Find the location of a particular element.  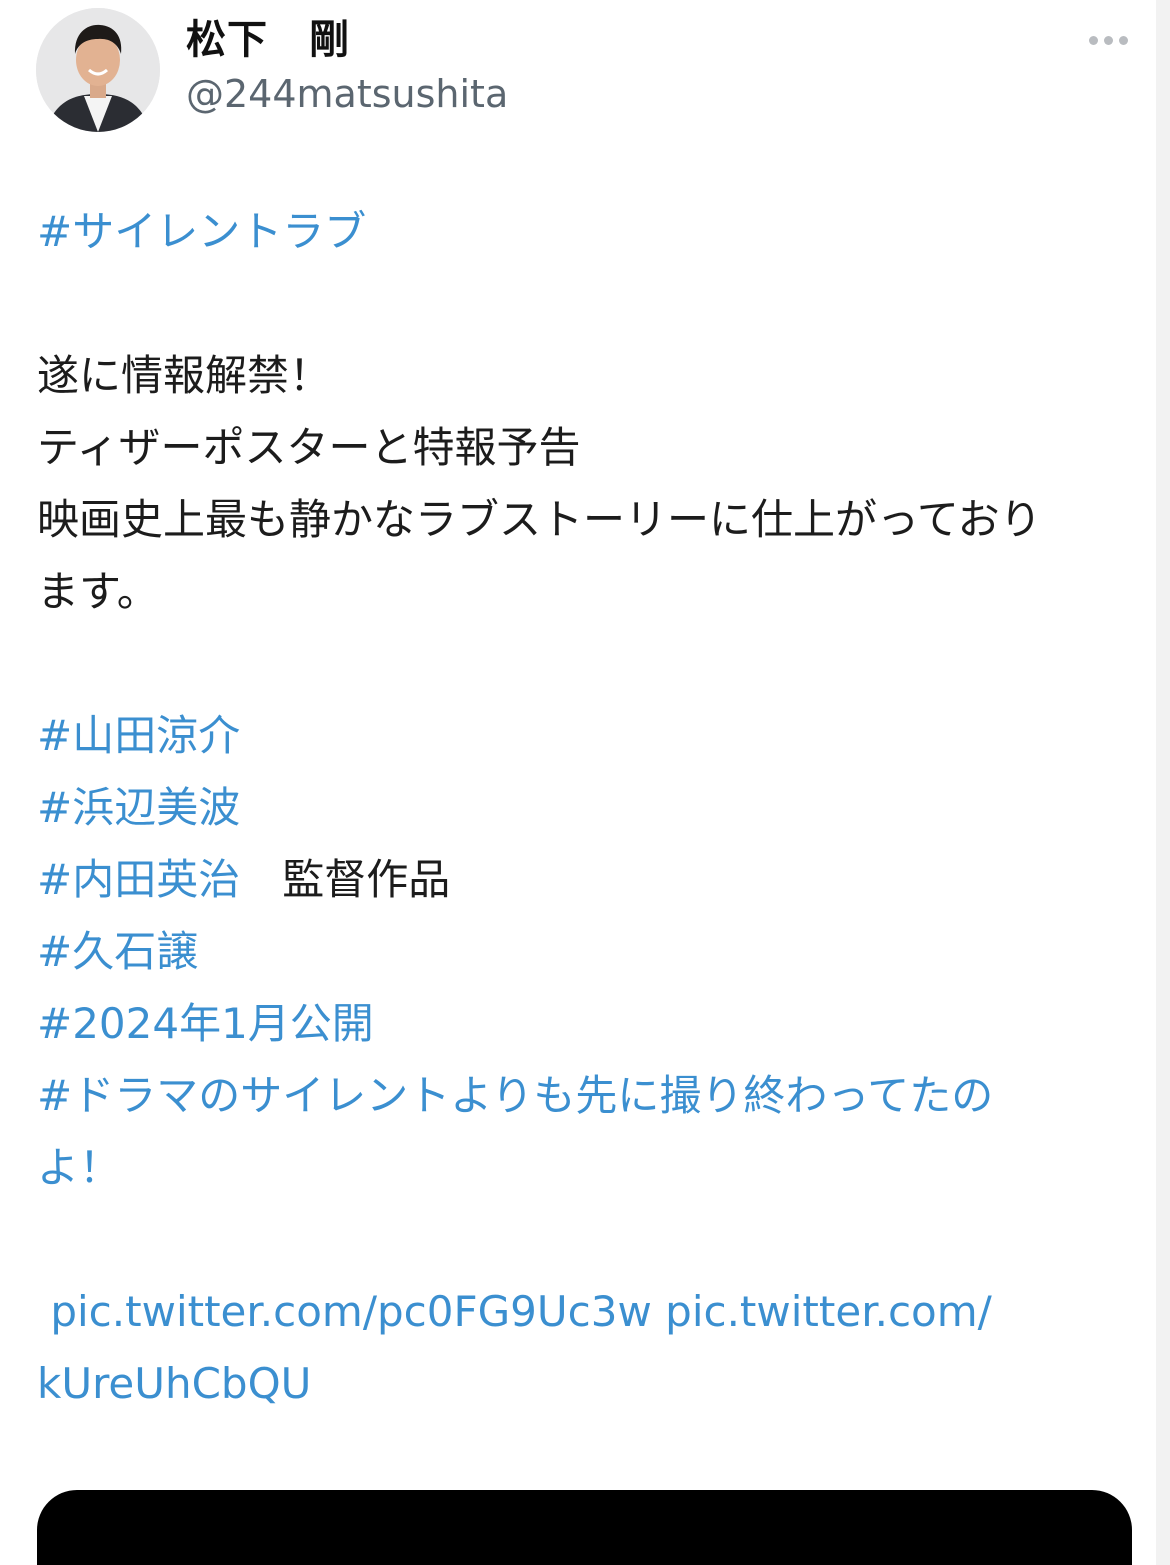

media-link: kUreUhCbQU is located at coordinates (174, 1383).